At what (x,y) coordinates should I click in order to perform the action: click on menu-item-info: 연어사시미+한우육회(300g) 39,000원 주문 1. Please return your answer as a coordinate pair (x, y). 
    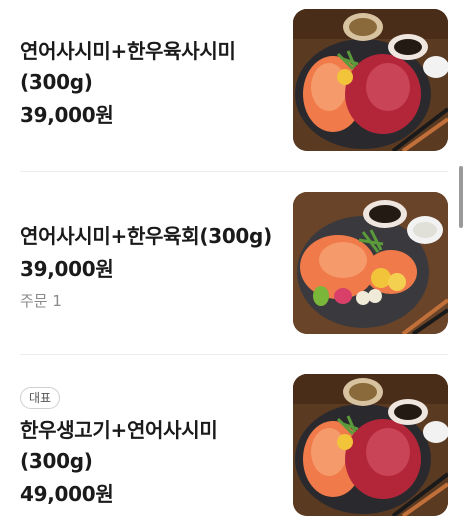
    Looking at the image, I should click on (150, 266).